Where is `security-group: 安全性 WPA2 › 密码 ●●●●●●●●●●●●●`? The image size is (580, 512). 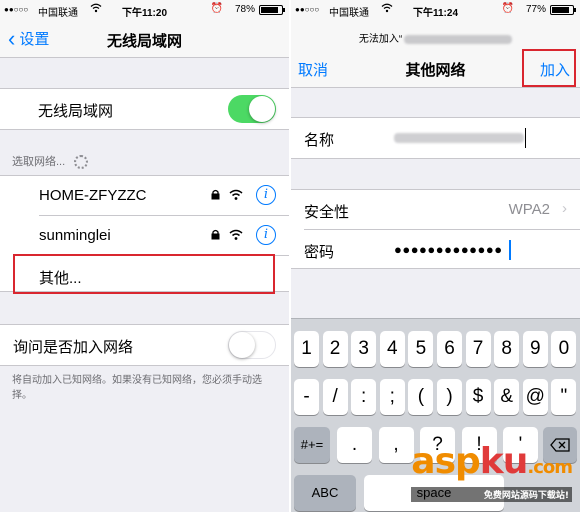 security-group: 安全性 WPA2 › 密码 ●●●●●●●●●●●●● is located at coordinates (435, 229).